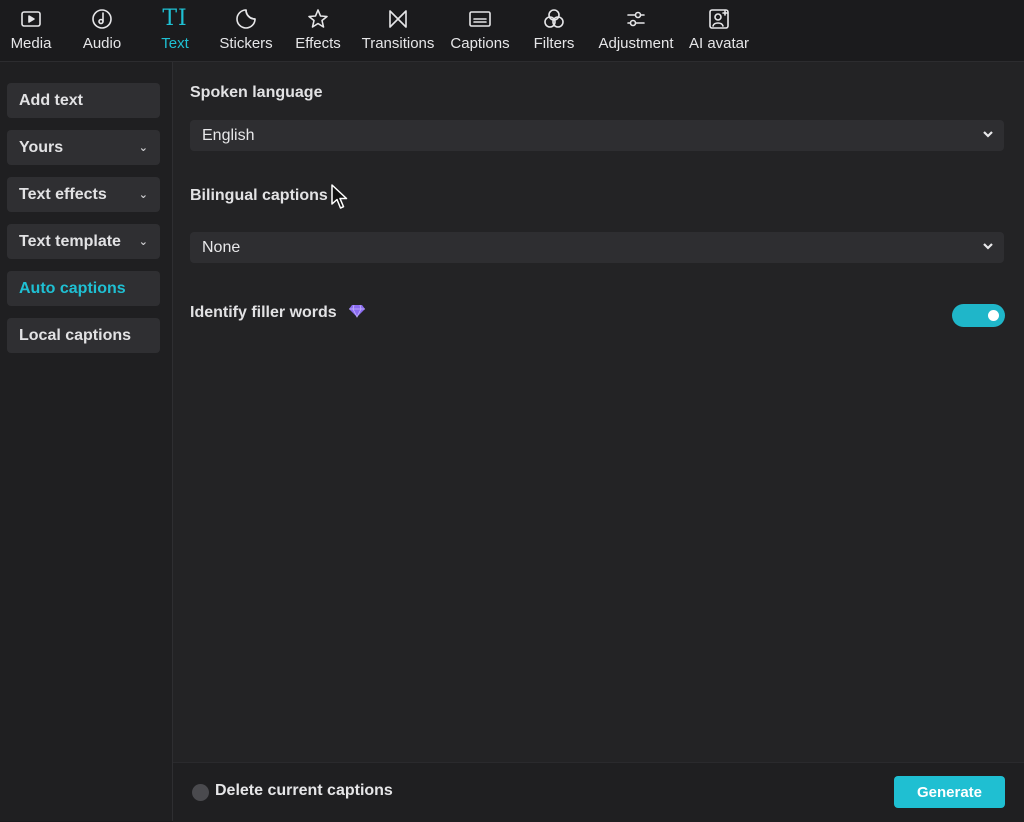 The image size is (1024, 822). I want to click on tab-text: TI Text, so click(175, 31).